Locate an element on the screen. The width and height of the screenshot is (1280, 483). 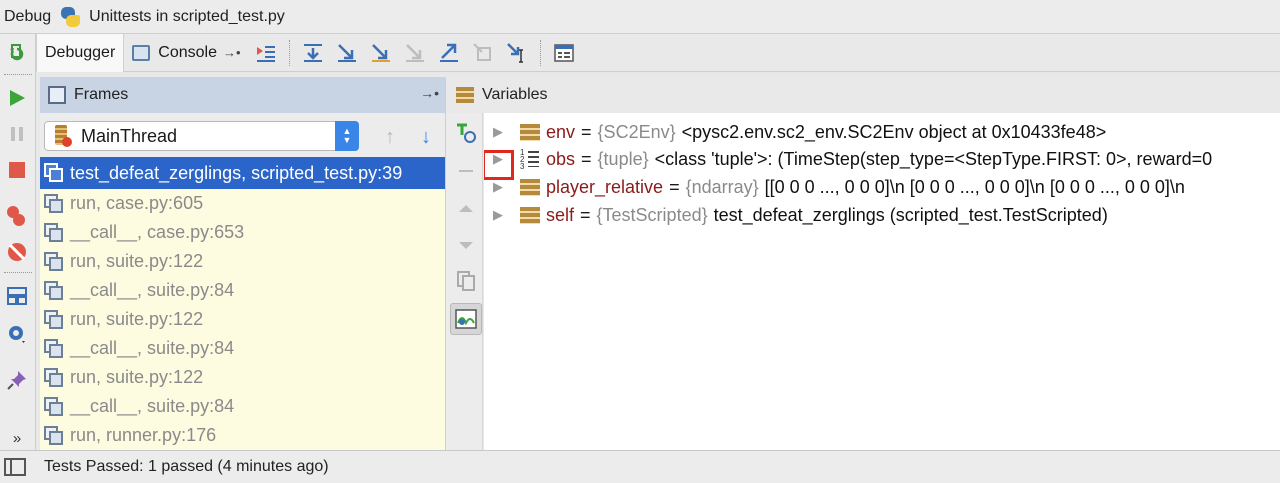
frames-header: Frames →• is located at coordinates (242, 95).